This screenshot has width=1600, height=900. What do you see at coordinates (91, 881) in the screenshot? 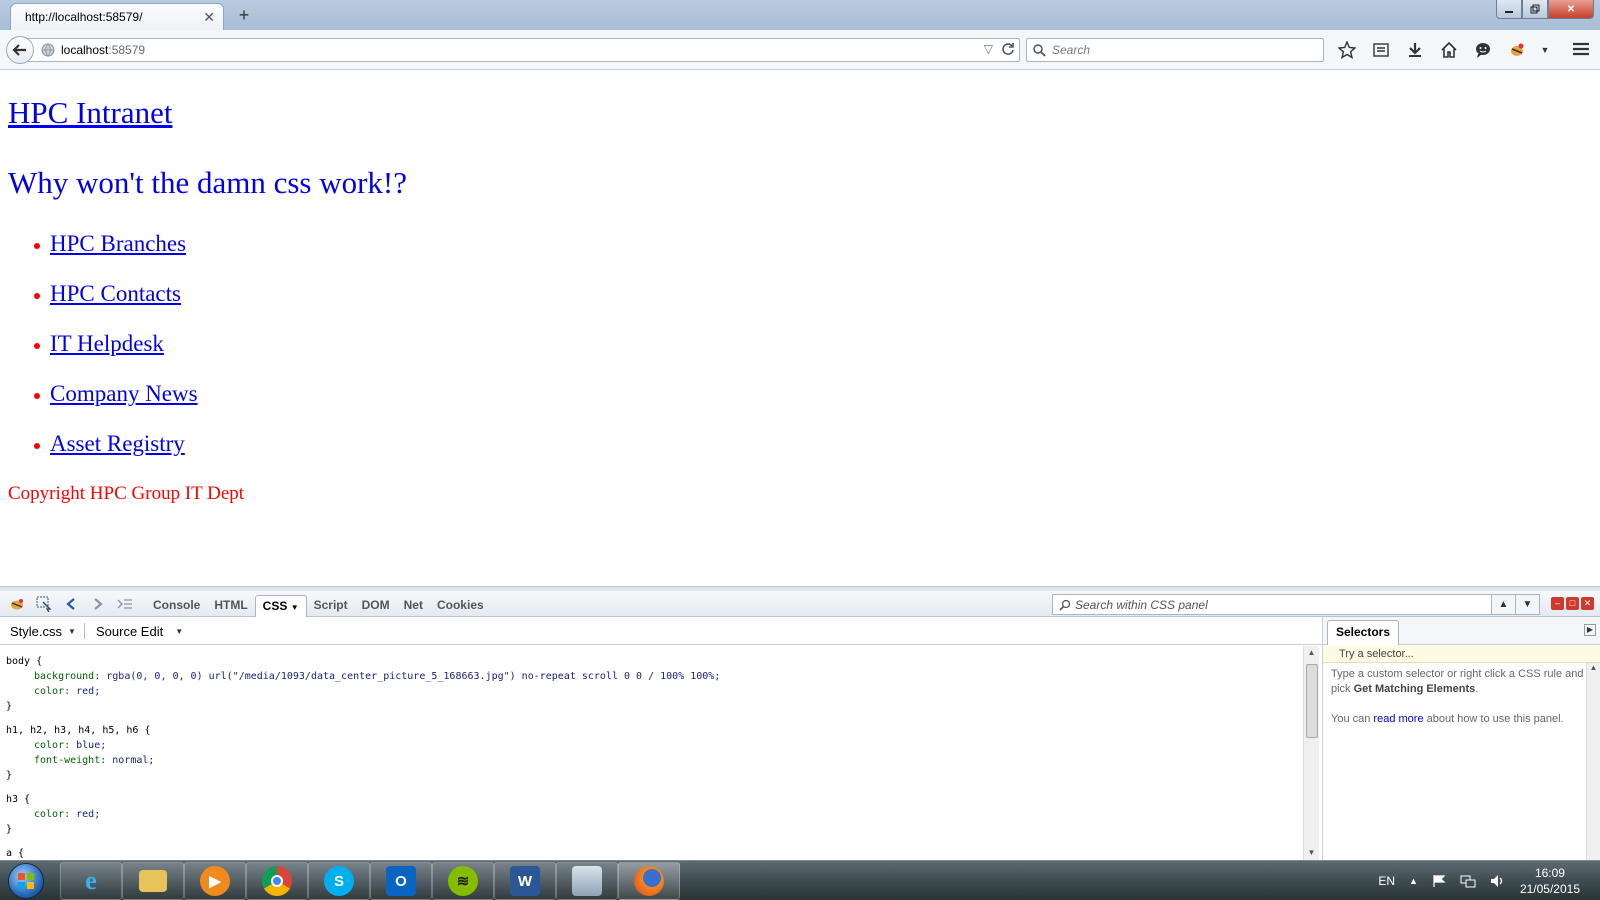
I see `taskbar-ie: e` at bounding box center [91, 881].